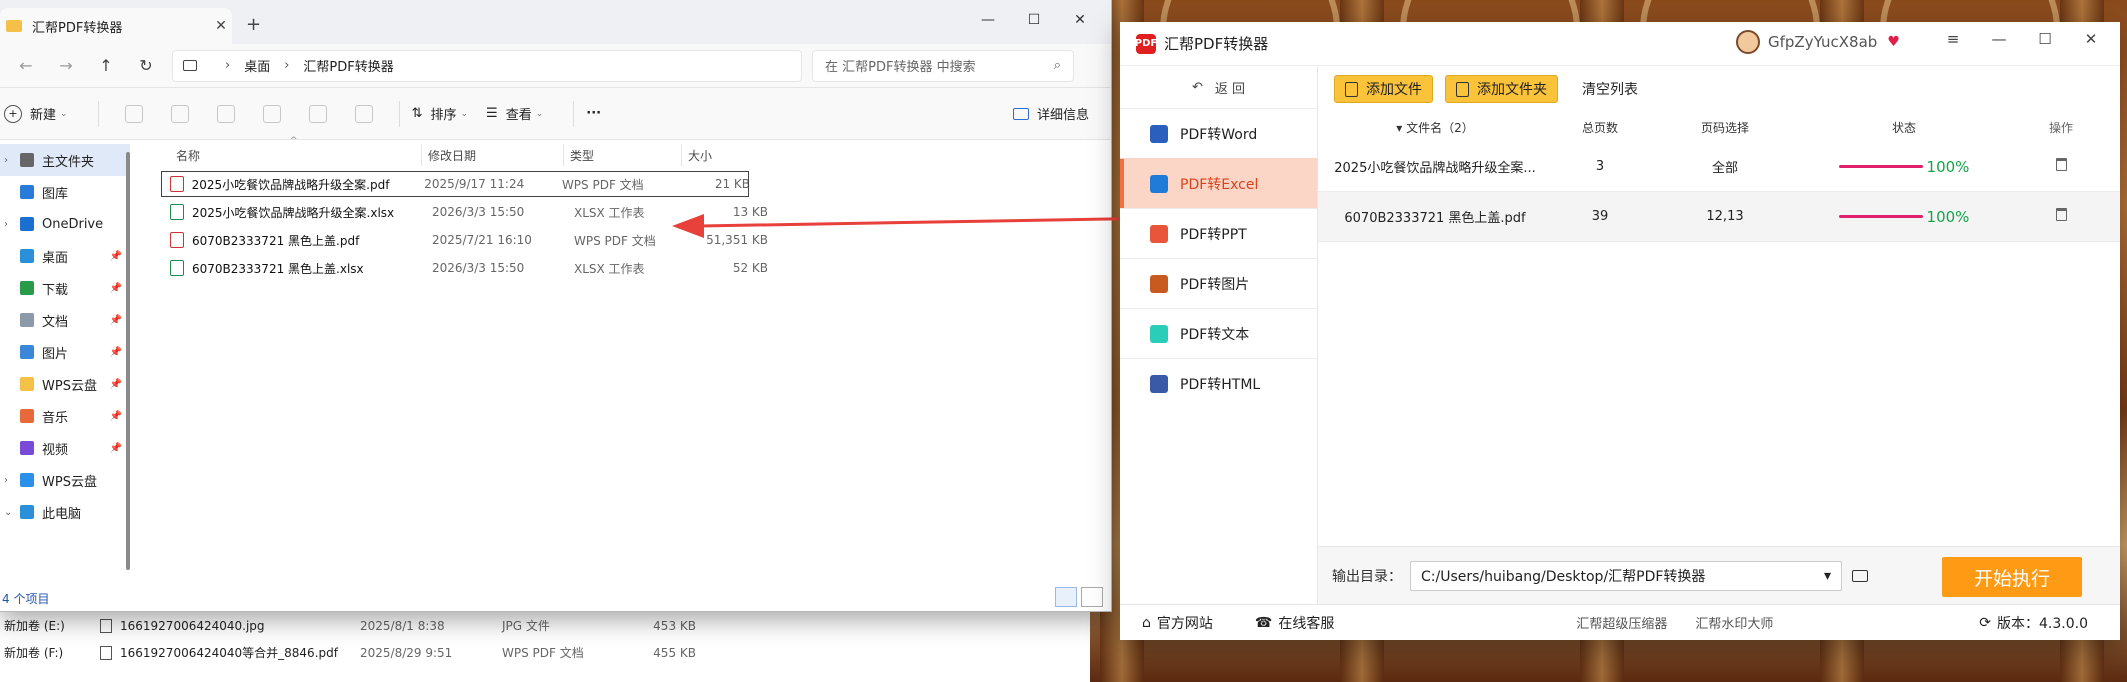 The image size is (2127, 682). What do you see at coordinates (1734, 622) in the screenshot?
I see `watermark-link: 汇帮水印大师` at bounding box center [1734, 622].